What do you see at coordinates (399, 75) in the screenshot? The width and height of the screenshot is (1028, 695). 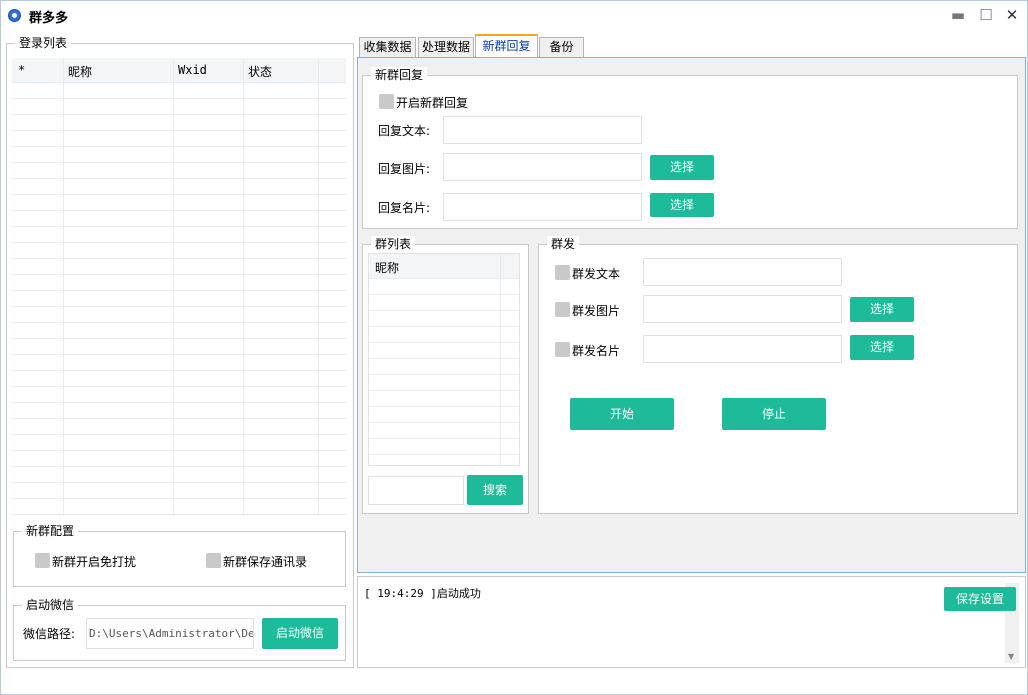 I see `new-group-reply-legend: 新群回复` at bounding box center [399, 75].